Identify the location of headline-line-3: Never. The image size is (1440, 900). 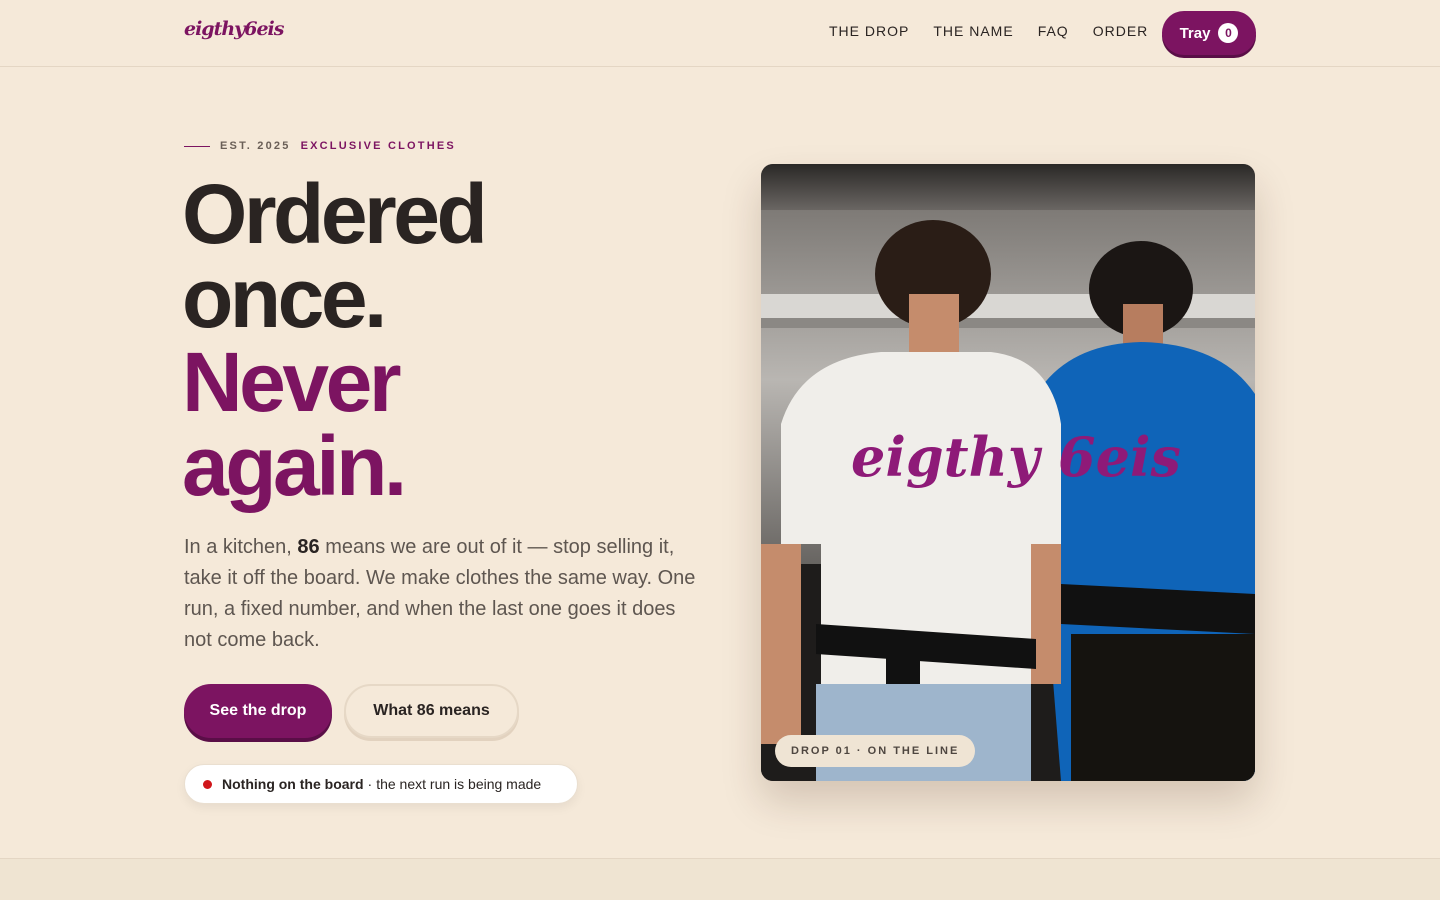
(292, 382).